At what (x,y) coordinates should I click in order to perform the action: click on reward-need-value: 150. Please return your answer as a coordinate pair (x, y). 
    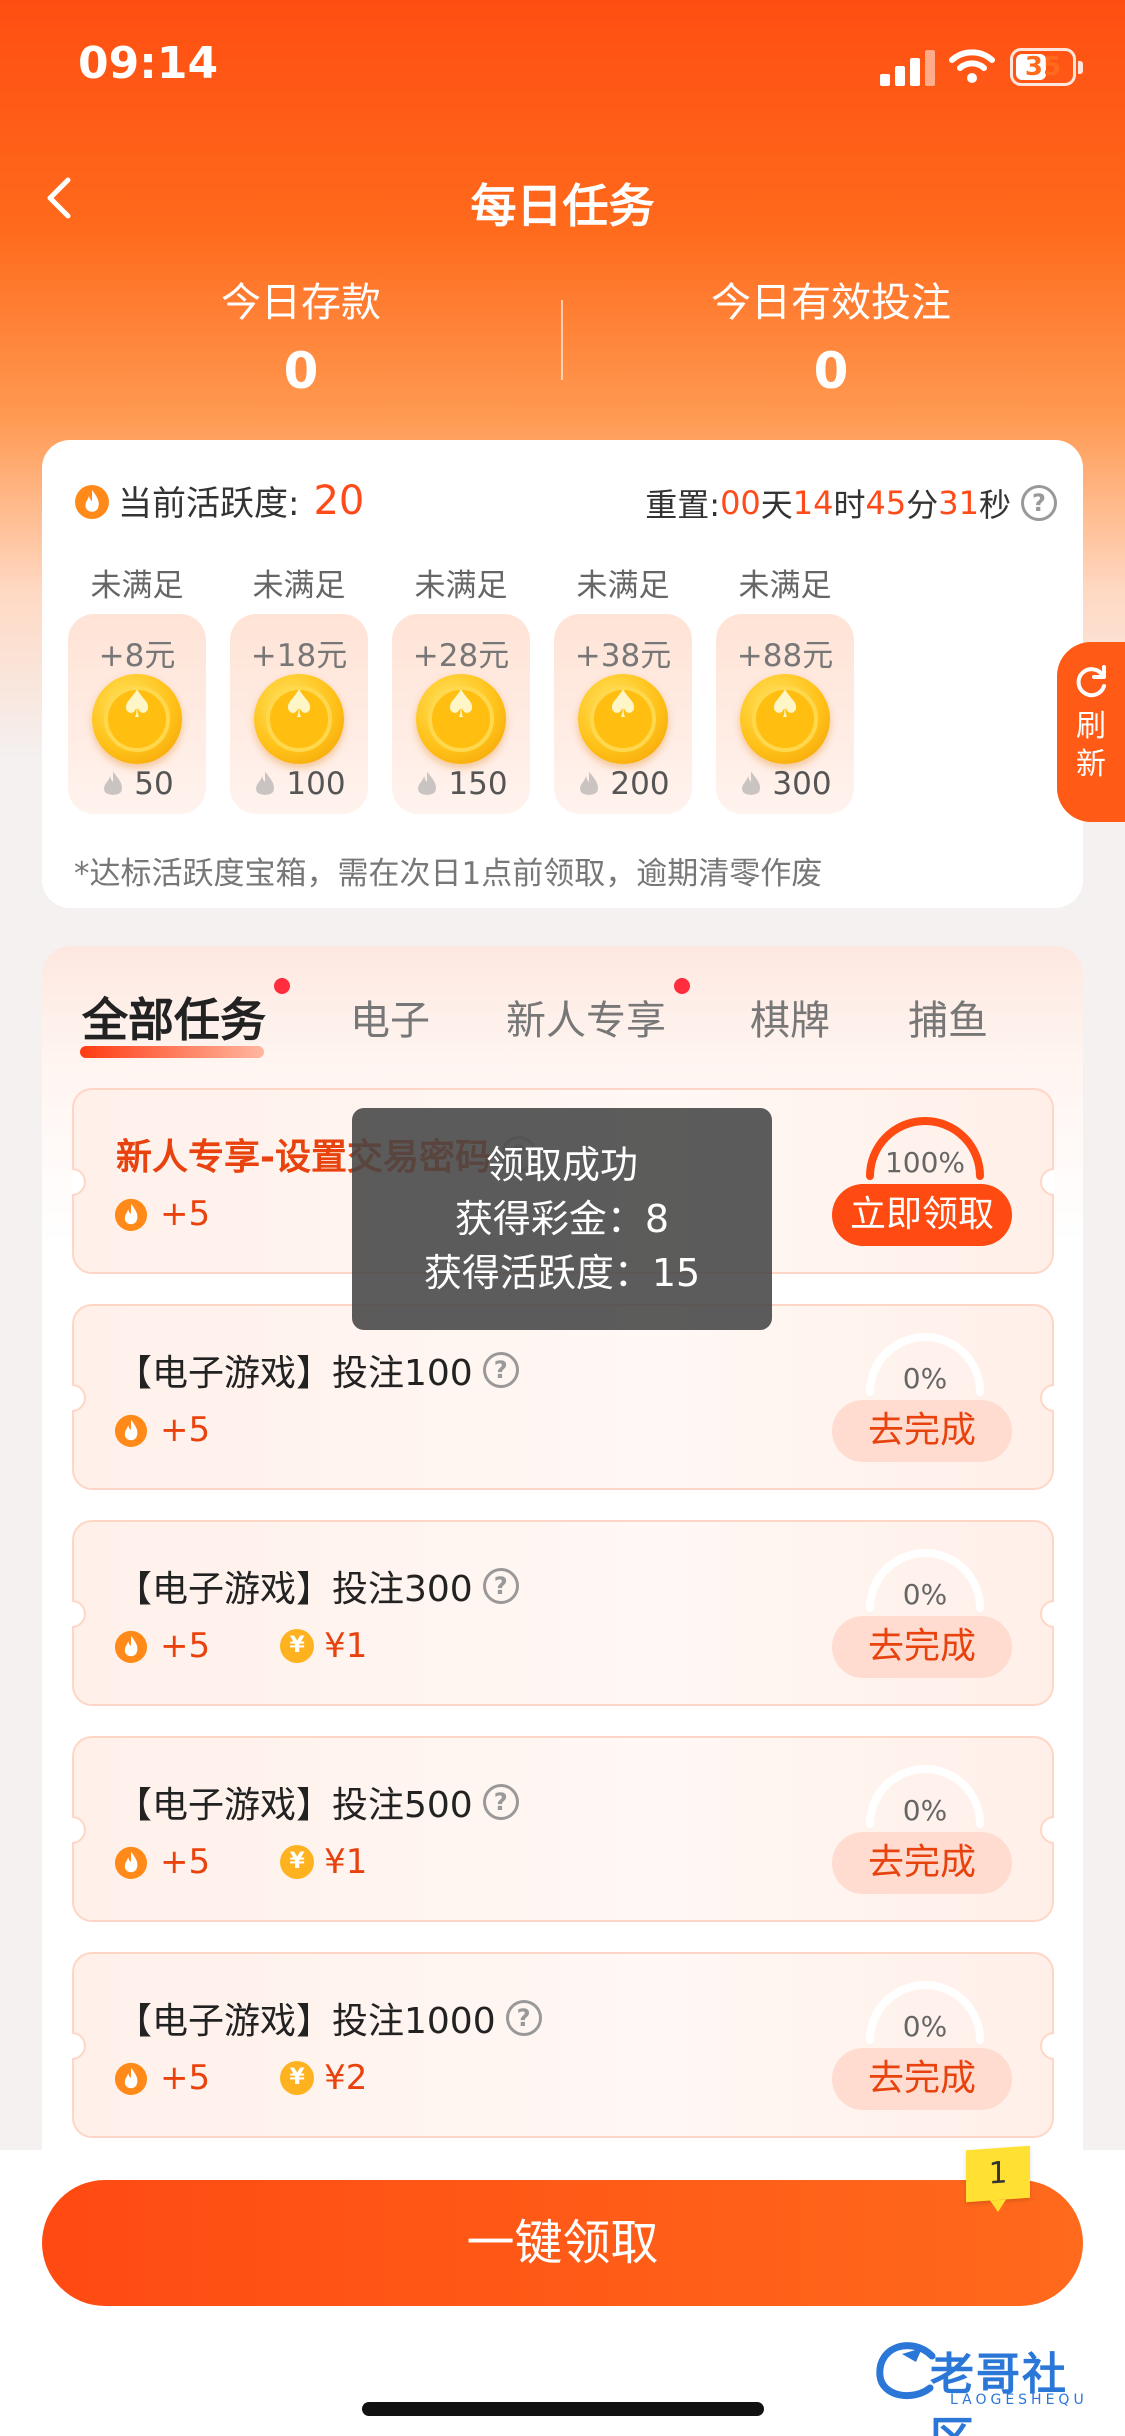
    Looking at the image, I should click on (478, 784).